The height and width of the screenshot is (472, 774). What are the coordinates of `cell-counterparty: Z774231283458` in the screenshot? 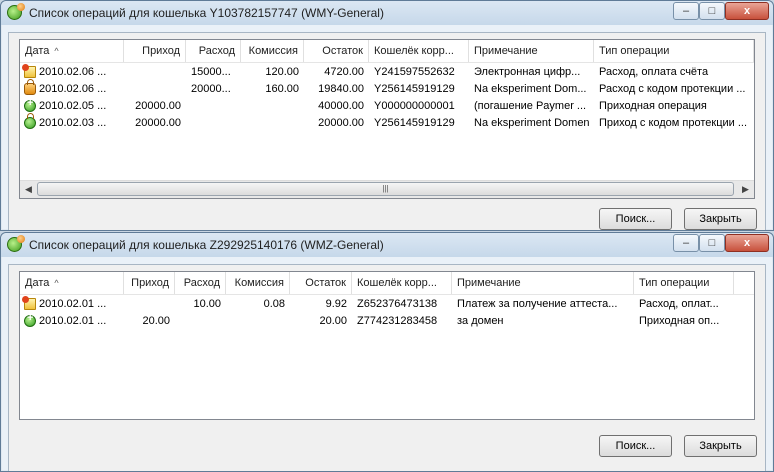 It's located at (397, 321).